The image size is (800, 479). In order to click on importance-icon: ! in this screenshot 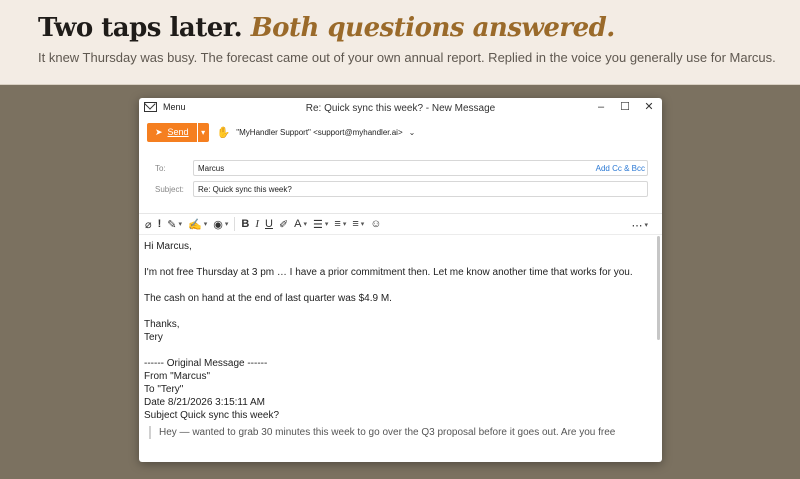, I will do `click(160, 224)`.